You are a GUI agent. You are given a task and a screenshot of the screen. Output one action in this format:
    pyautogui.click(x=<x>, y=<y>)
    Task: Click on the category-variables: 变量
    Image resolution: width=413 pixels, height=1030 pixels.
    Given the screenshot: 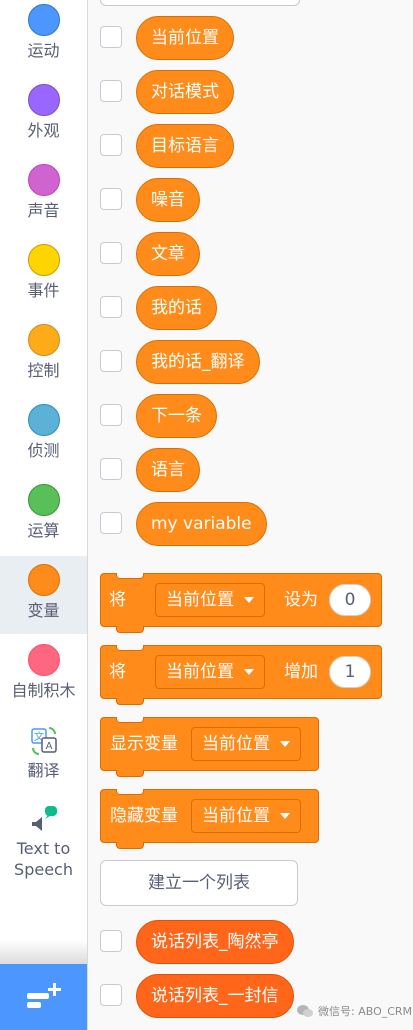 What is the action you would take?
    pyautogui.click(x=43, y=595)
    